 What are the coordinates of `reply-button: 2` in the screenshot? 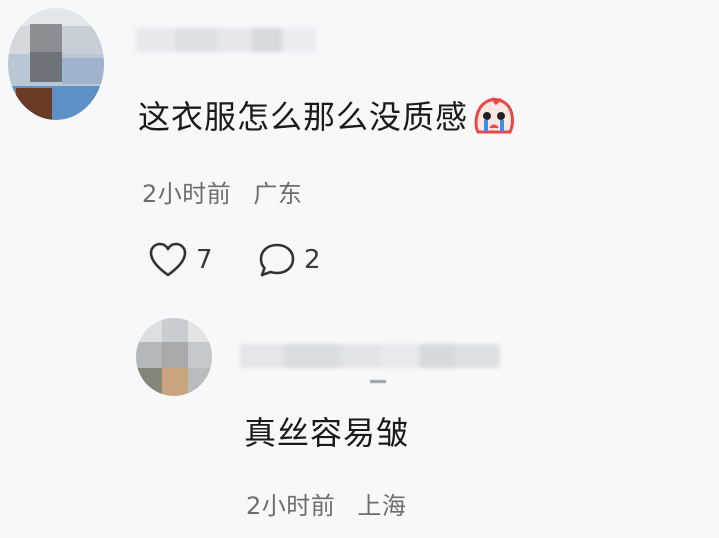 It's located at (289, 260).